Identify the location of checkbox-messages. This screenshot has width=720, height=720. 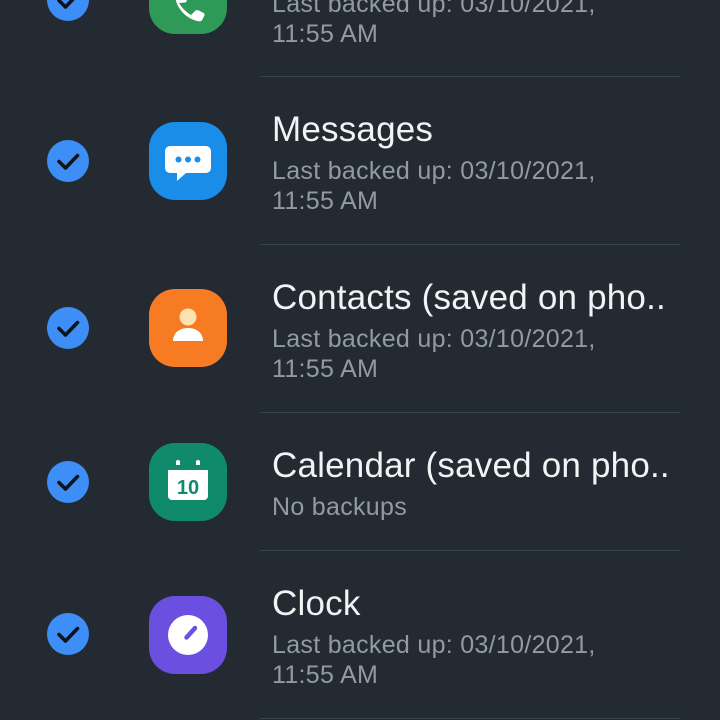
(68, 161).